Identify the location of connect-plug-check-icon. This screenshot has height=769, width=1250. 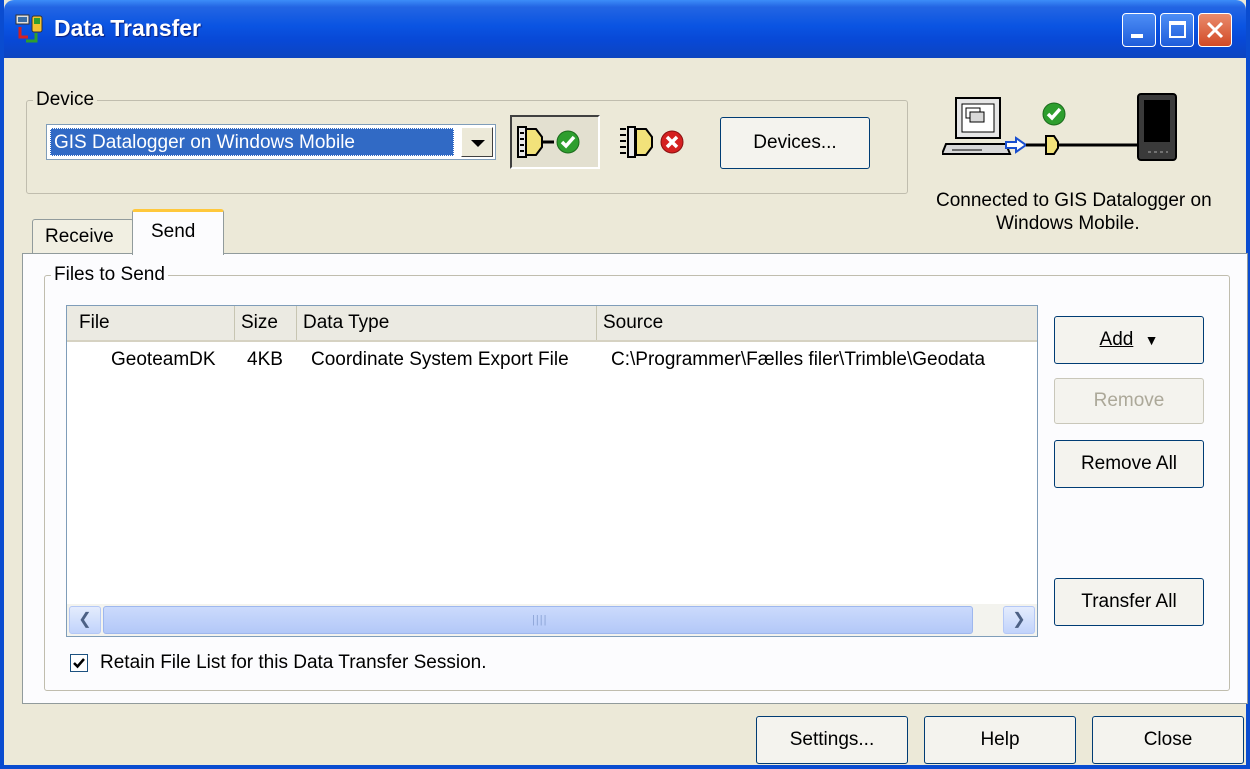
(548, 142).